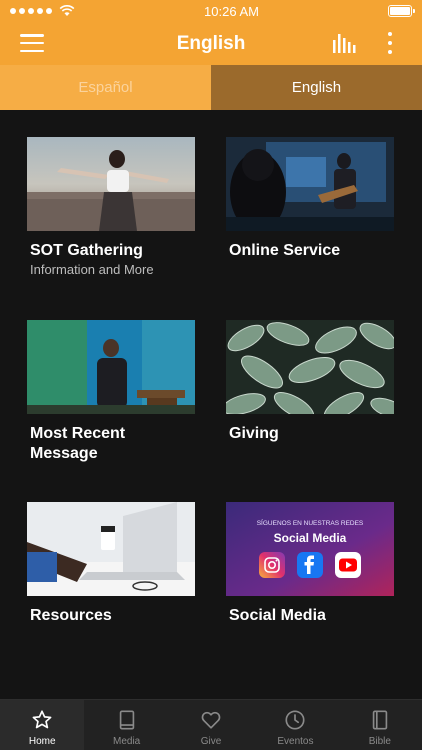 The image size is (422, 750). I want to click on card-title: Social Media, so click(277, 615).